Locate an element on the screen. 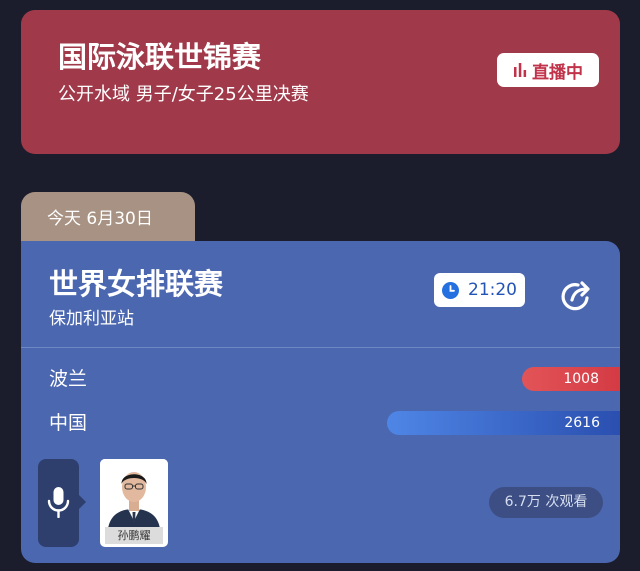 Image resolution: width=640 pixels, height=571 pixels. commentator-name: 孙鹏耀 is located at coordinates (134, 535).